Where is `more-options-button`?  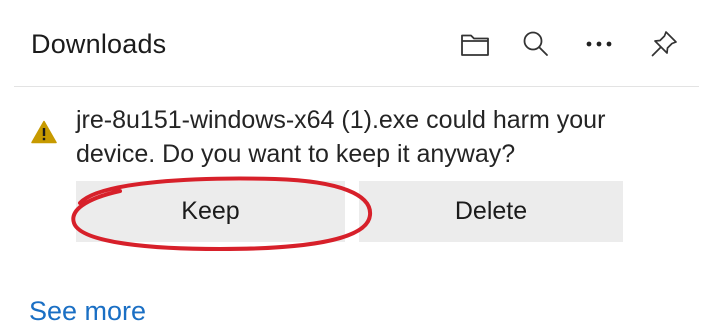 more-options-button is located at coordinates (599, 44).